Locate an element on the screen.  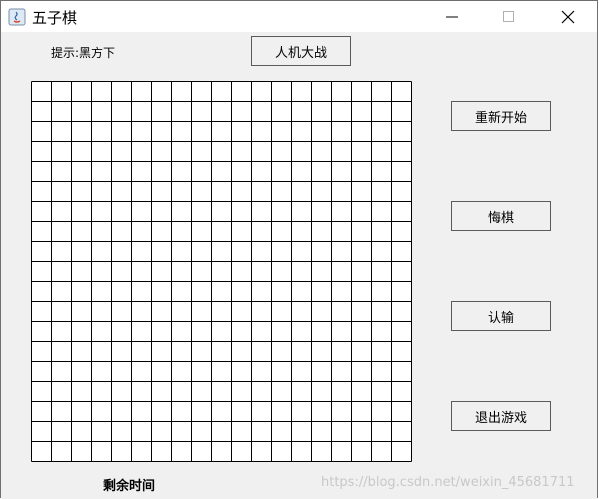
minimize-button is located at coordinates (452, 16).